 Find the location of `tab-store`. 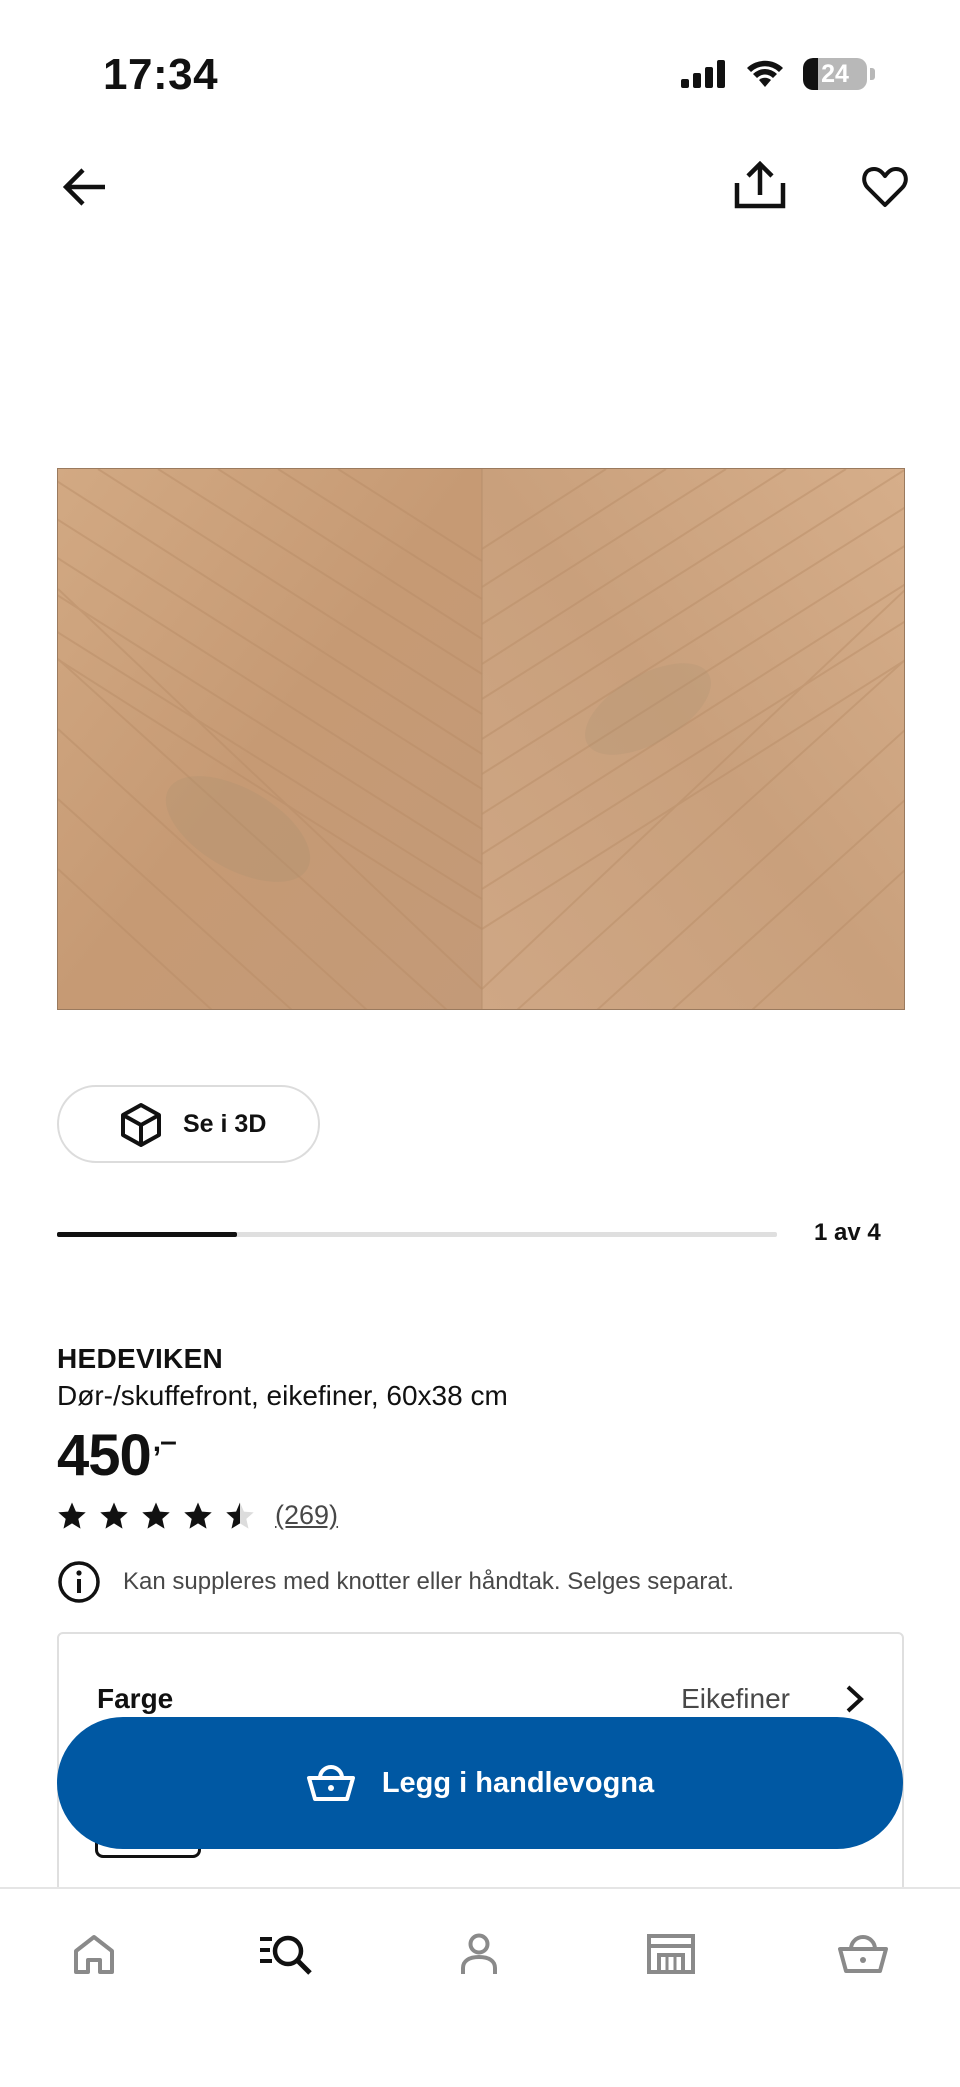

tab-store is located at coordinates (671, 1954).